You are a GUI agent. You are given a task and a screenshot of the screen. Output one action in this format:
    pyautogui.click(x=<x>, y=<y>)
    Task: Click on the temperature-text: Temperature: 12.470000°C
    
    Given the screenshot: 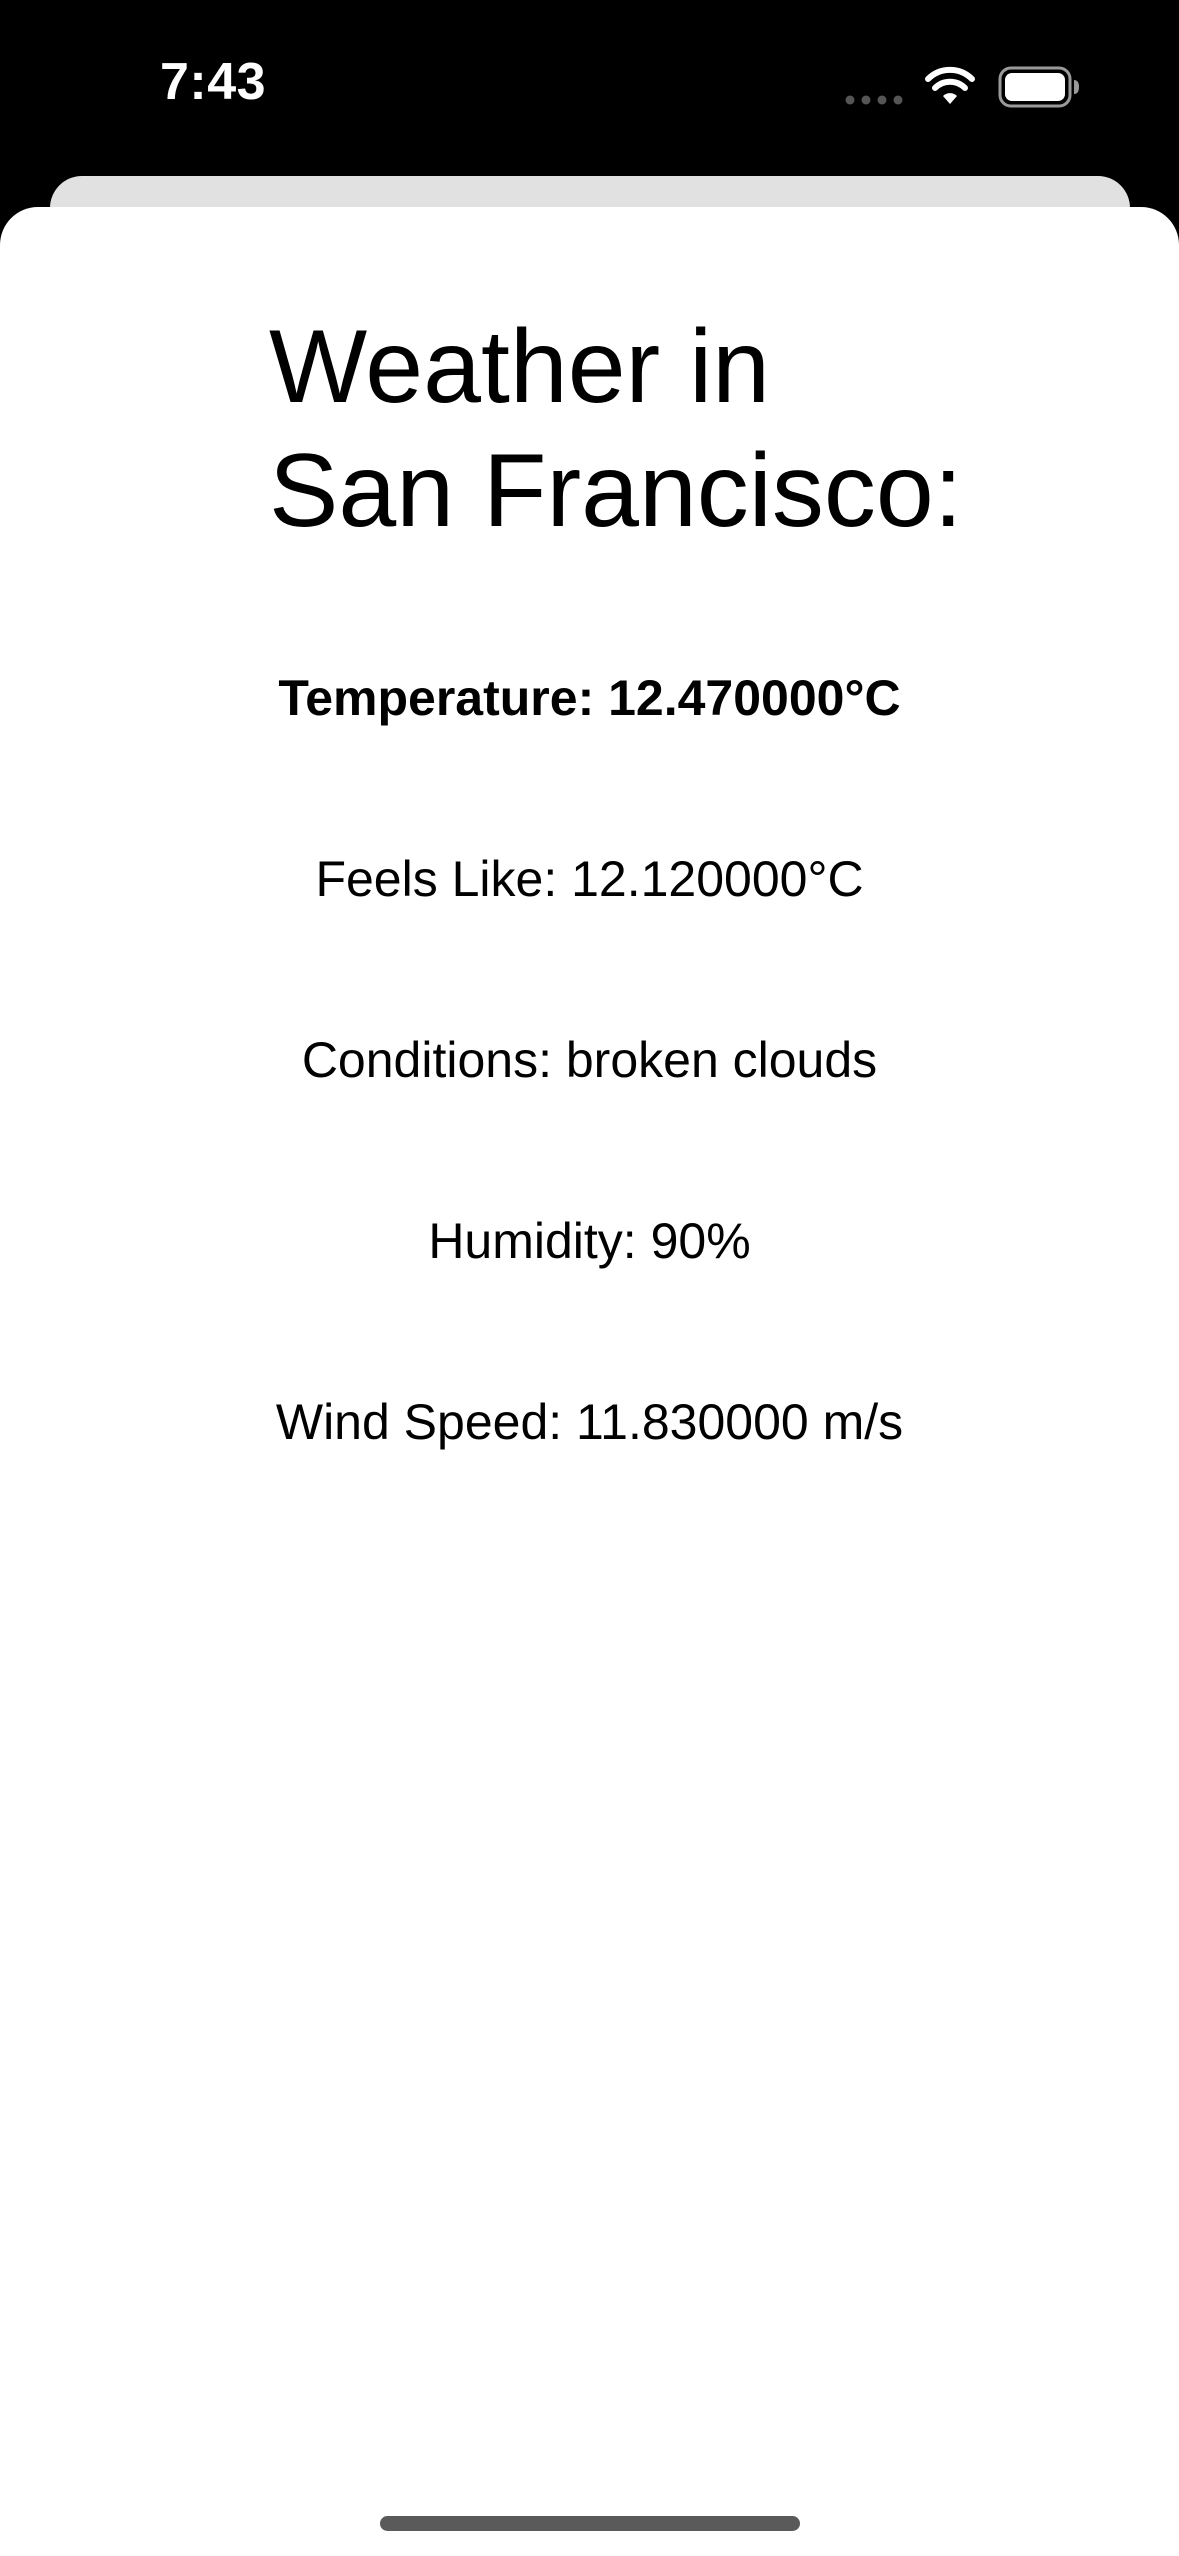 What is the action you would take?
    pyautogui.click(x=589, y=698)
    